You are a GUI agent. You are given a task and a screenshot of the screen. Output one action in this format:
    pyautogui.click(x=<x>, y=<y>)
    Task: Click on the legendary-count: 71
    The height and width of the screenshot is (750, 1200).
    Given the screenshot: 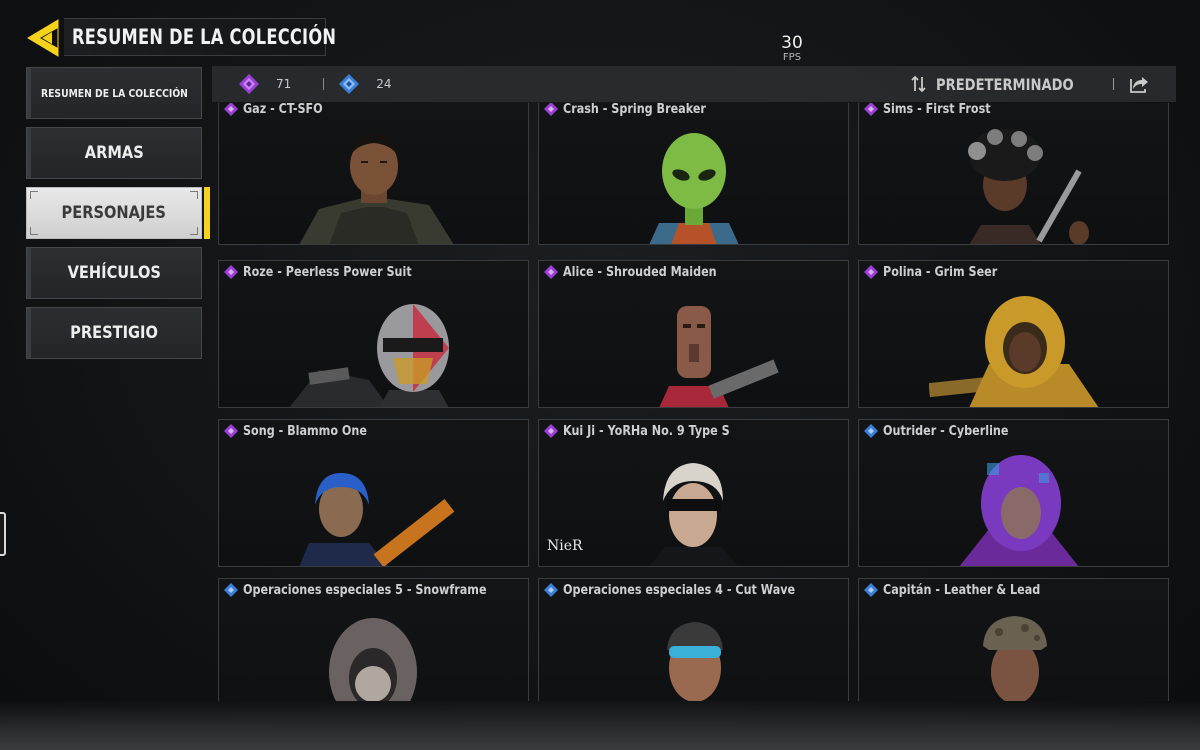 What is the action you would take?
    pyautogui.click(x=284, y=84)
    